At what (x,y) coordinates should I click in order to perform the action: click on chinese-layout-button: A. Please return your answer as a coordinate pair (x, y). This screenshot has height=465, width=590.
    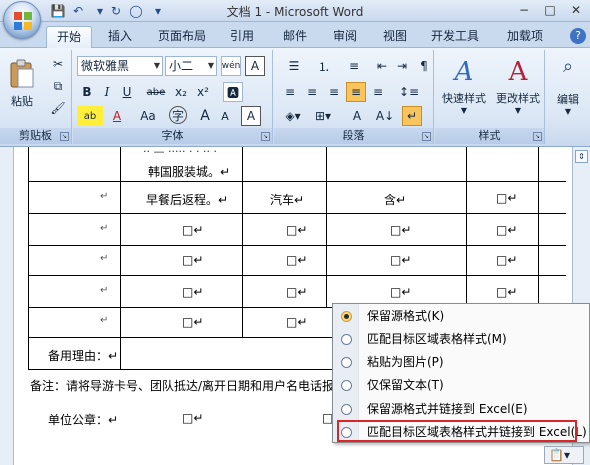
    Looking at the image, I should click on (357, 116).